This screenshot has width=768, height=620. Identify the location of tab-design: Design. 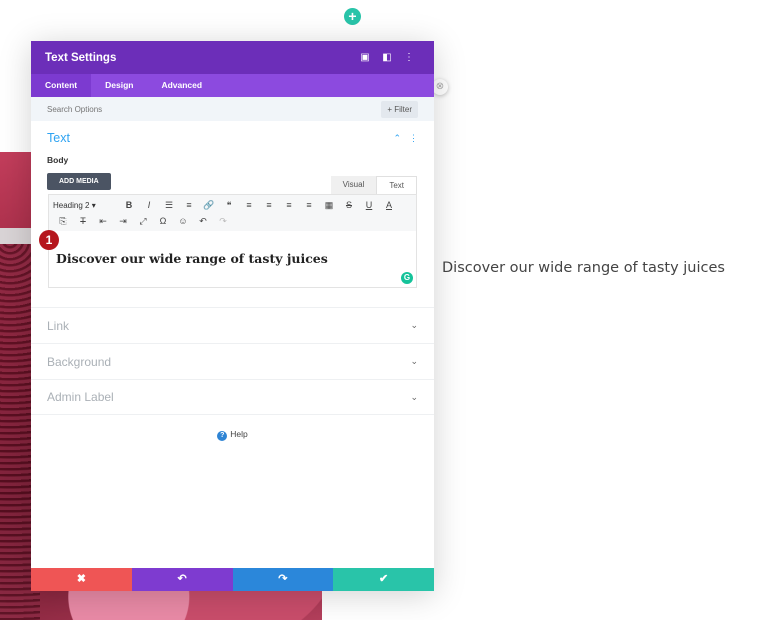
(119, 85).